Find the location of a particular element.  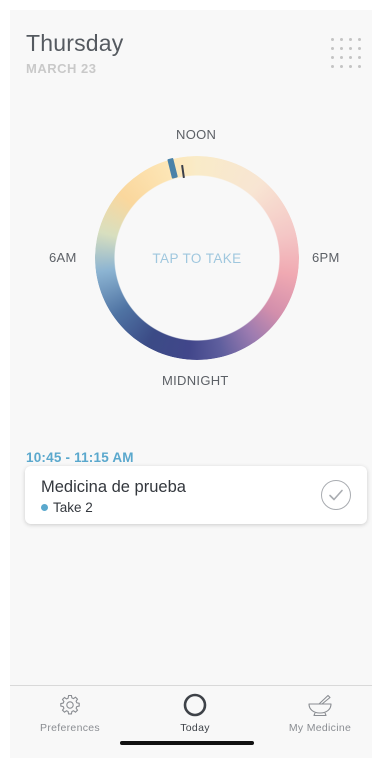

clock-label-noon: NOON is located at coordinates (196, 134).